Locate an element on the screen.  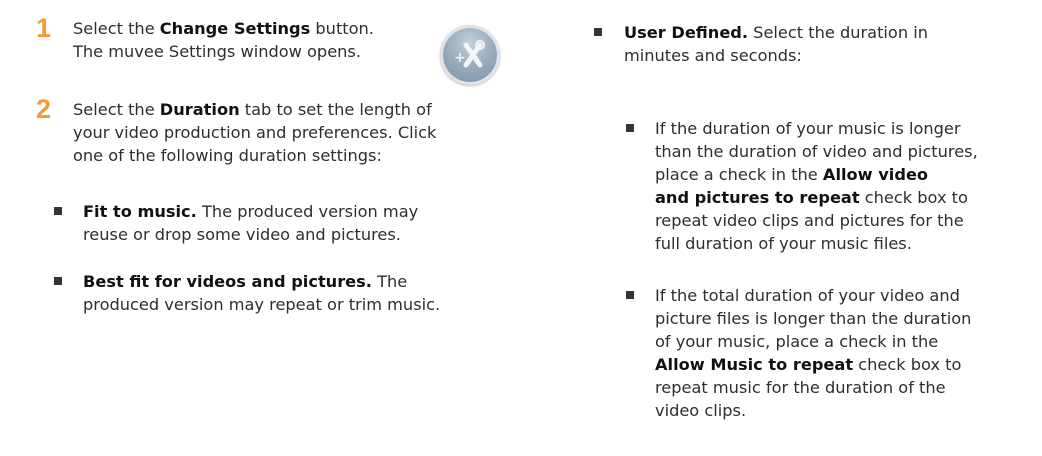
step-2-line3: one of the following duration settings: is located at coordinates (227, 155).